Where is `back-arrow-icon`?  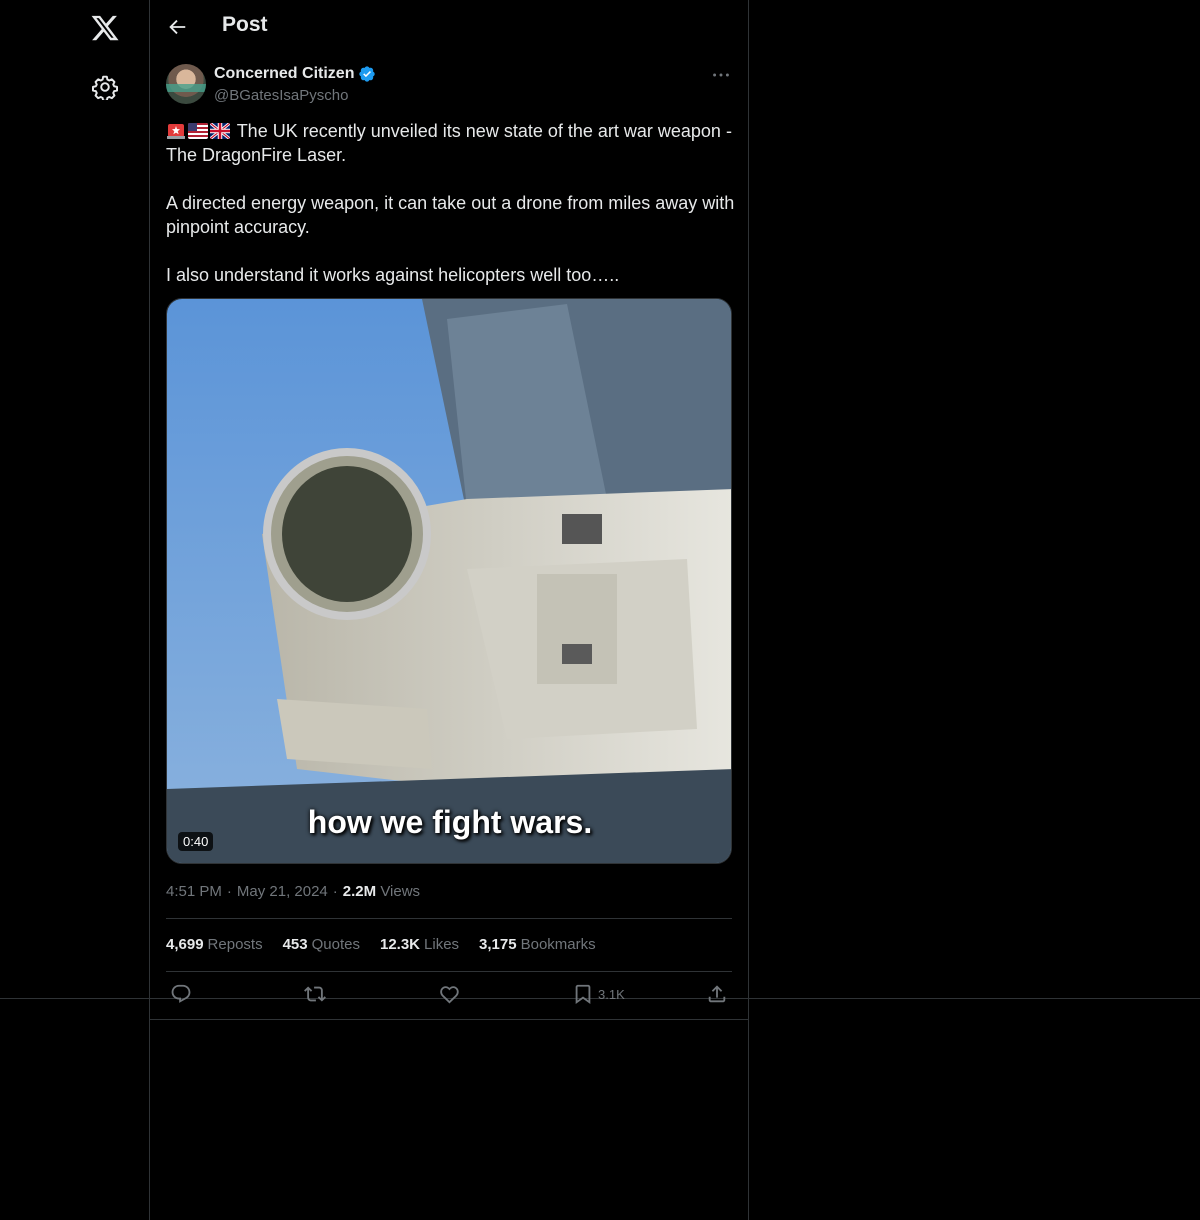 back-arrow-icon is located at coordinates (177, 27).